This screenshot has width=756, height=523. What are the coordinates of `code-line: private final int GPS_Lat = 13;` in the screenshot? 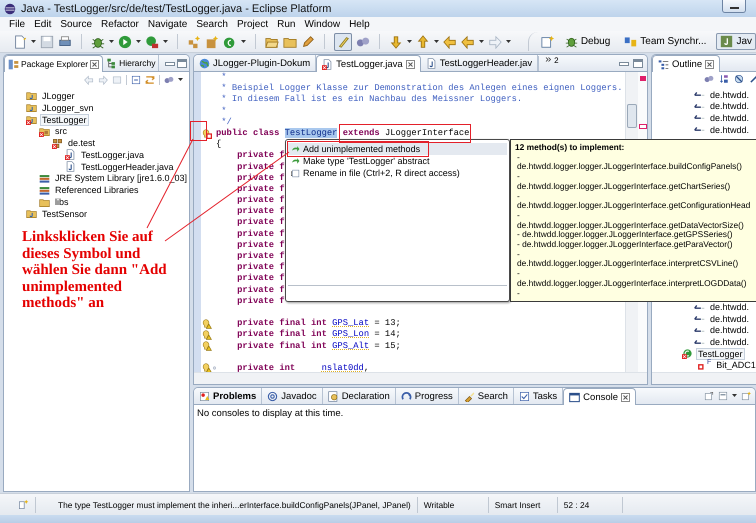 It's located at (318, 324).